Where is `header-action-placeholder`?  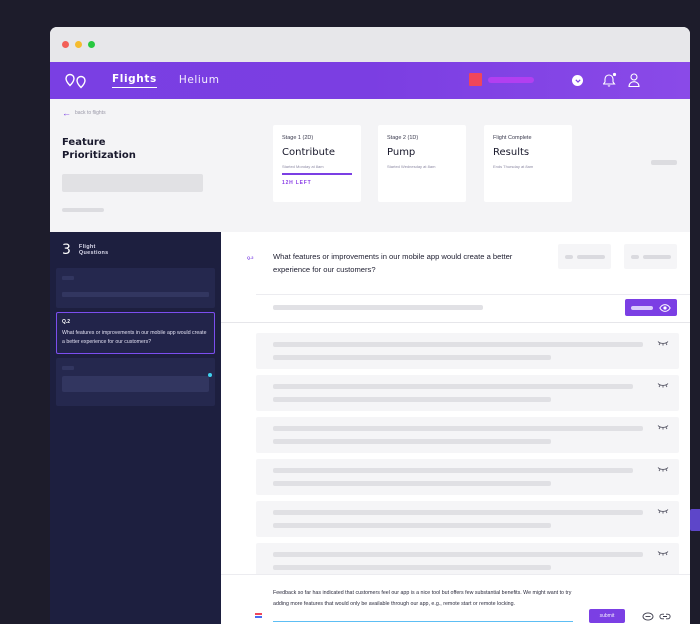 header-action-placeholder is located at coordinates (664, 162).